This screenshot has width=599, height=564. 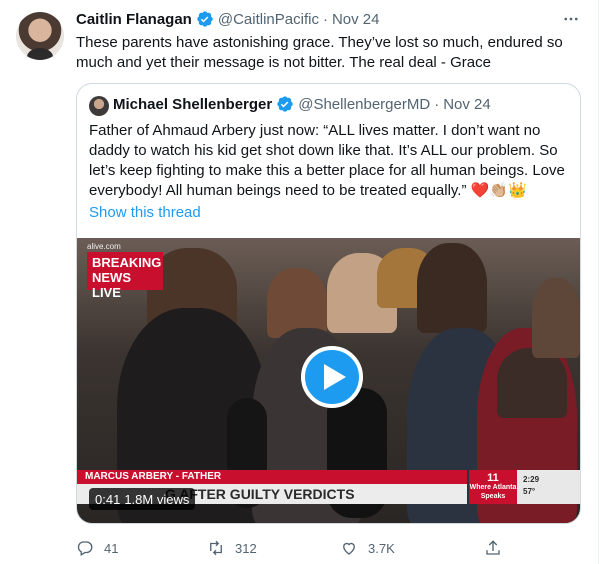 I want to click on video-stats-badge: 0:41 1.8M views, so click(x=142, y=499).